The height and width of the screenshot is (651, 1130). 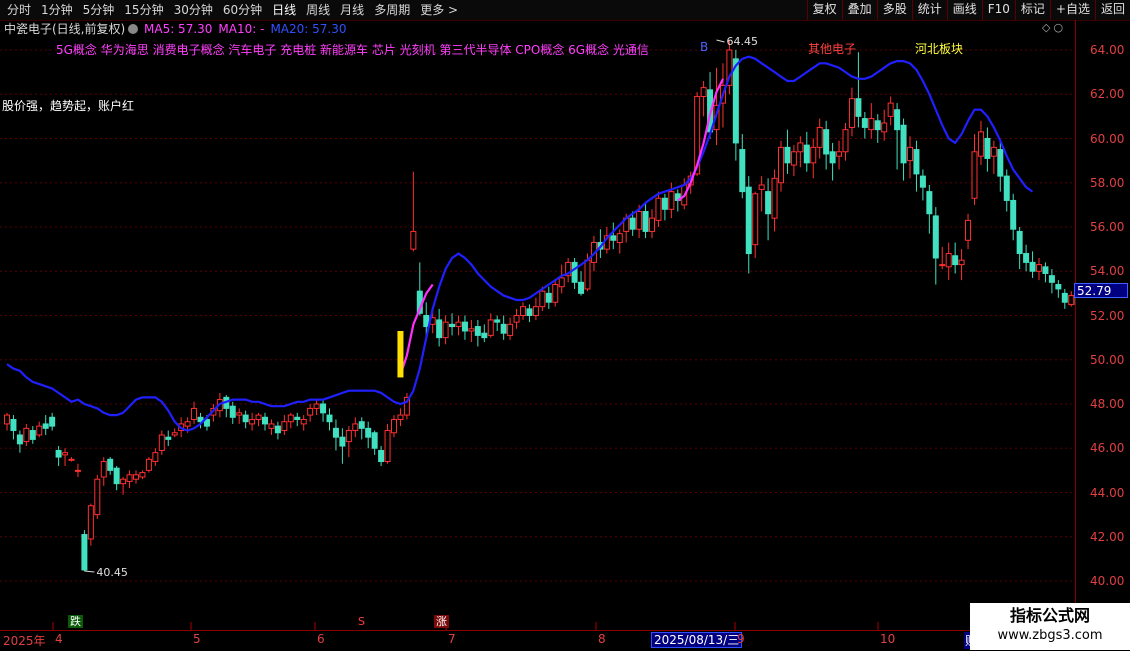 What do you see at coordinates (89, 571) in the screenshot?
I see `low-pointer` at bounding box center [89, 571].